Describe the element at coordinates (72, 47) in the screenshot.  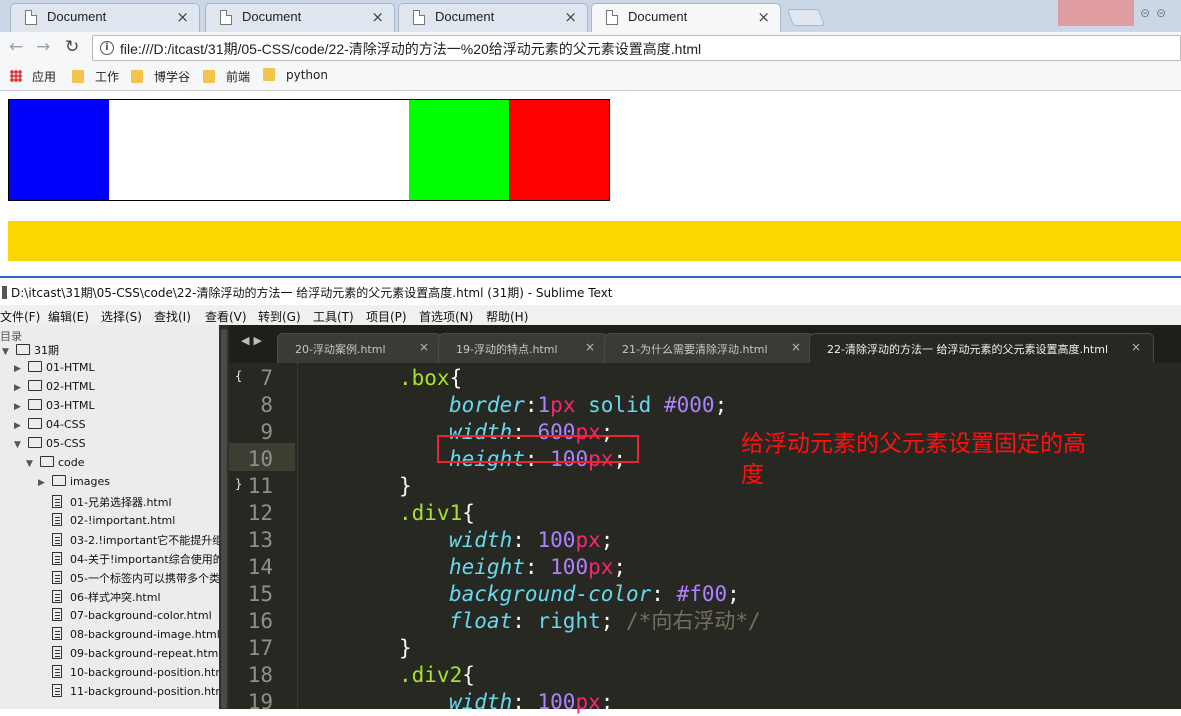
I see `reload-icon: ↻` at that location.